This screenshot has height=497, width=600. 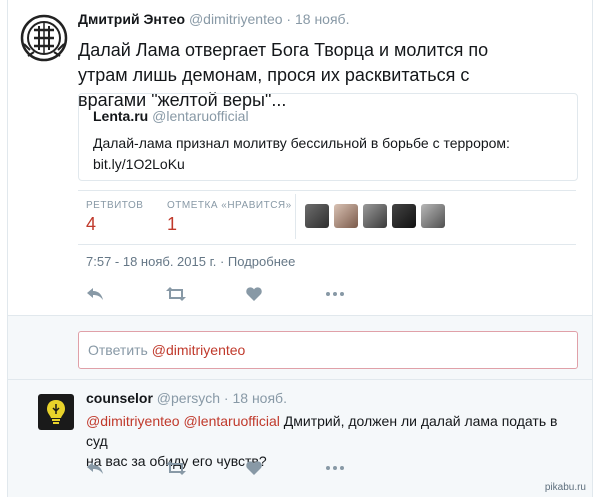 What do you see at coordinates (259, 398) in the screenshot?
I see `reply-time: 18 нояб.` at bounding box center [259, 398].